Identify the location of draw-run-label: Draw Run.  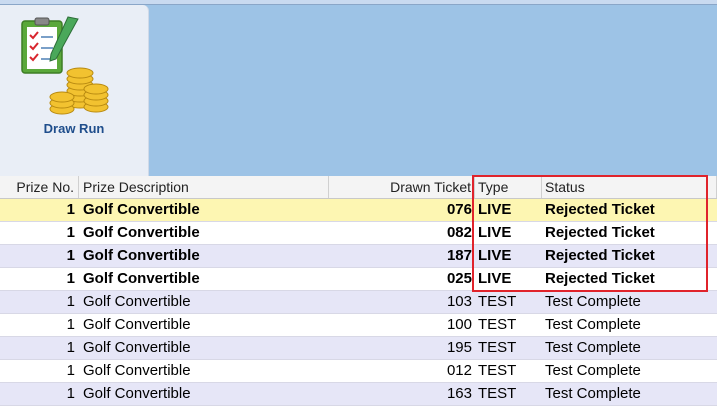
(74, 128).